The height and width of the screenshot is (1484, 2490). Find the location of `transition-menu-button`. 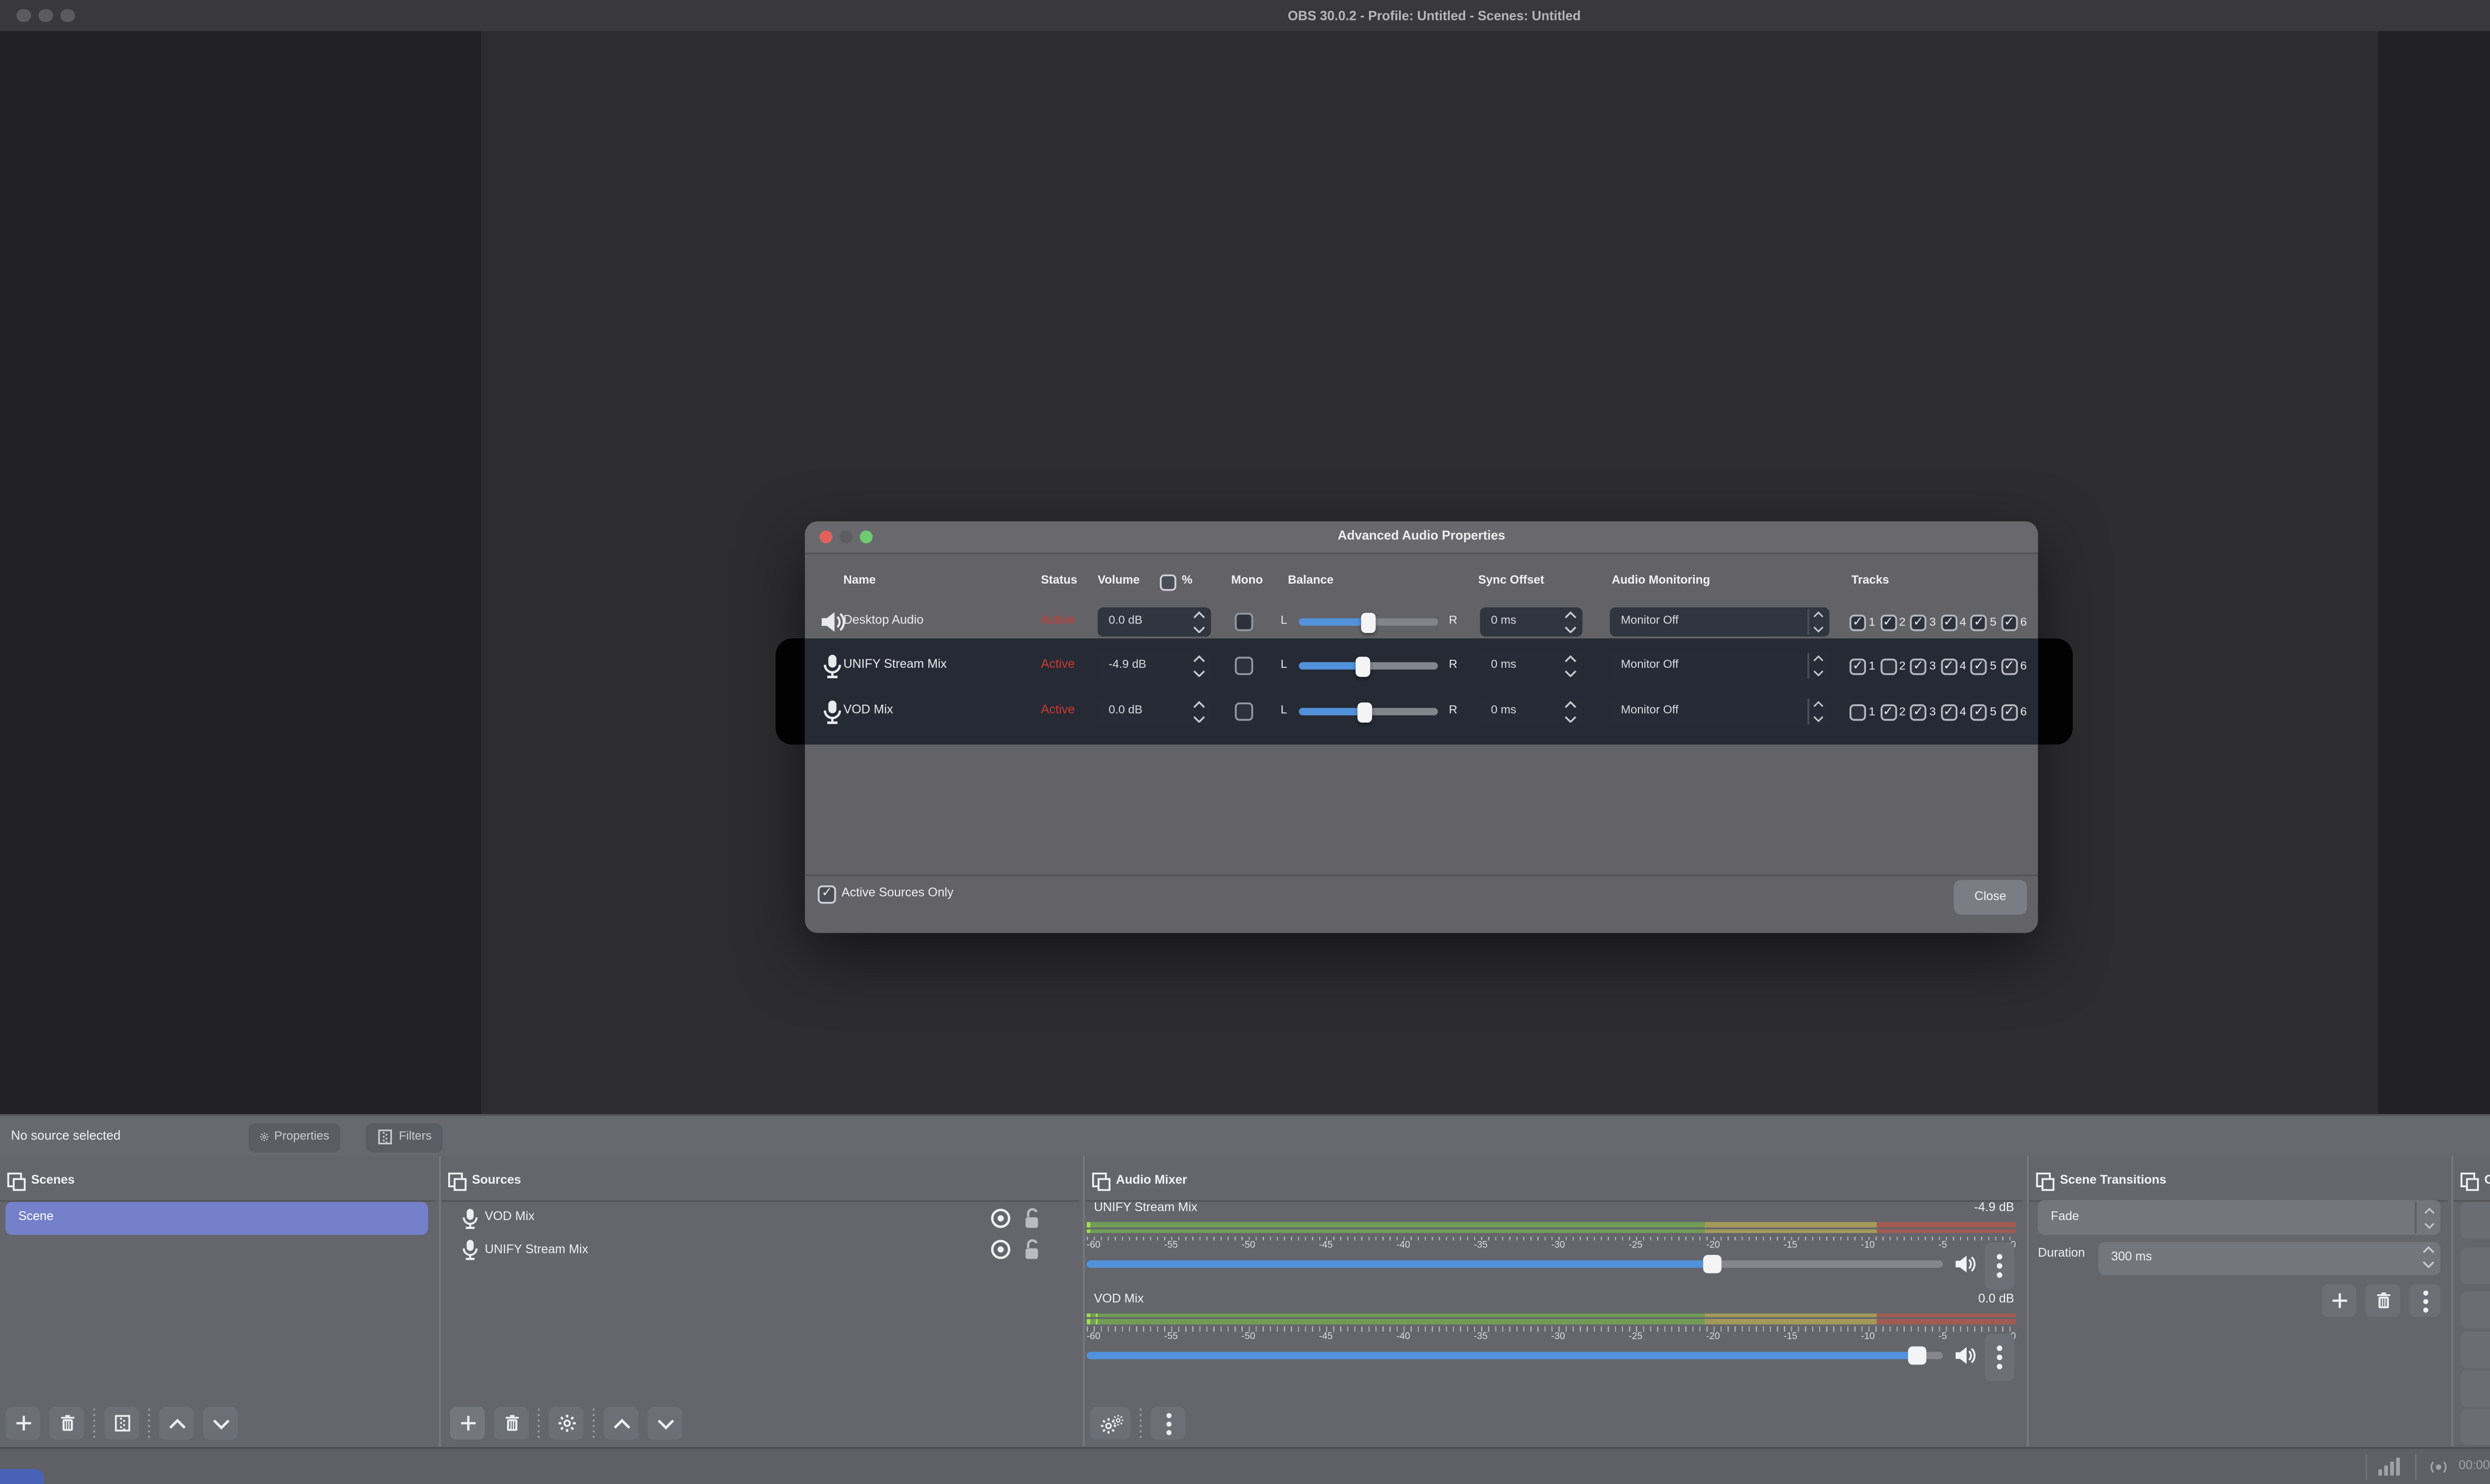

transition-menu-button is located at coordinates (2425, 1300).